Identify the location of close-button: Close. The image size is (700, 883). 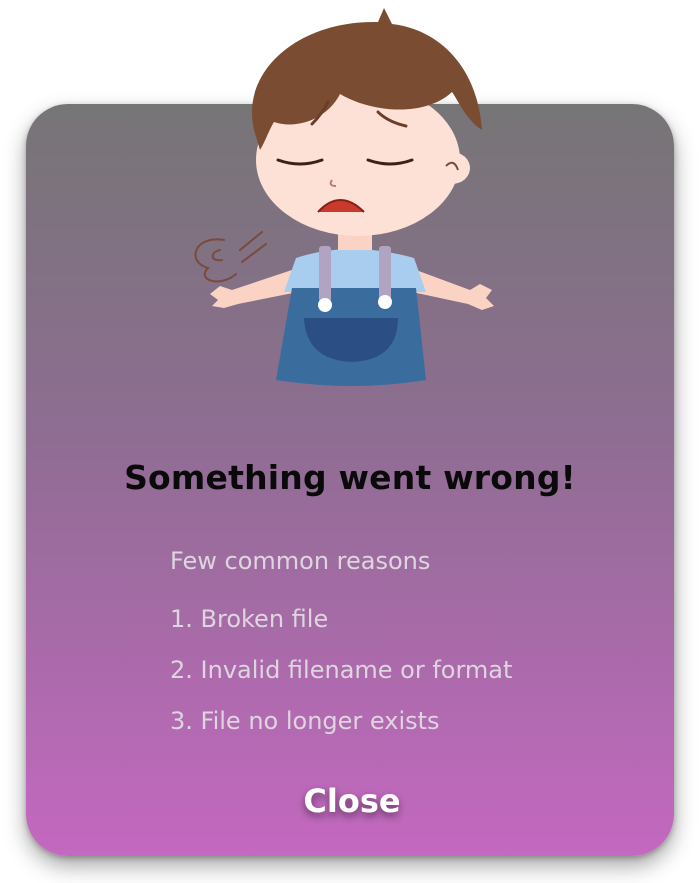
(352, 801).